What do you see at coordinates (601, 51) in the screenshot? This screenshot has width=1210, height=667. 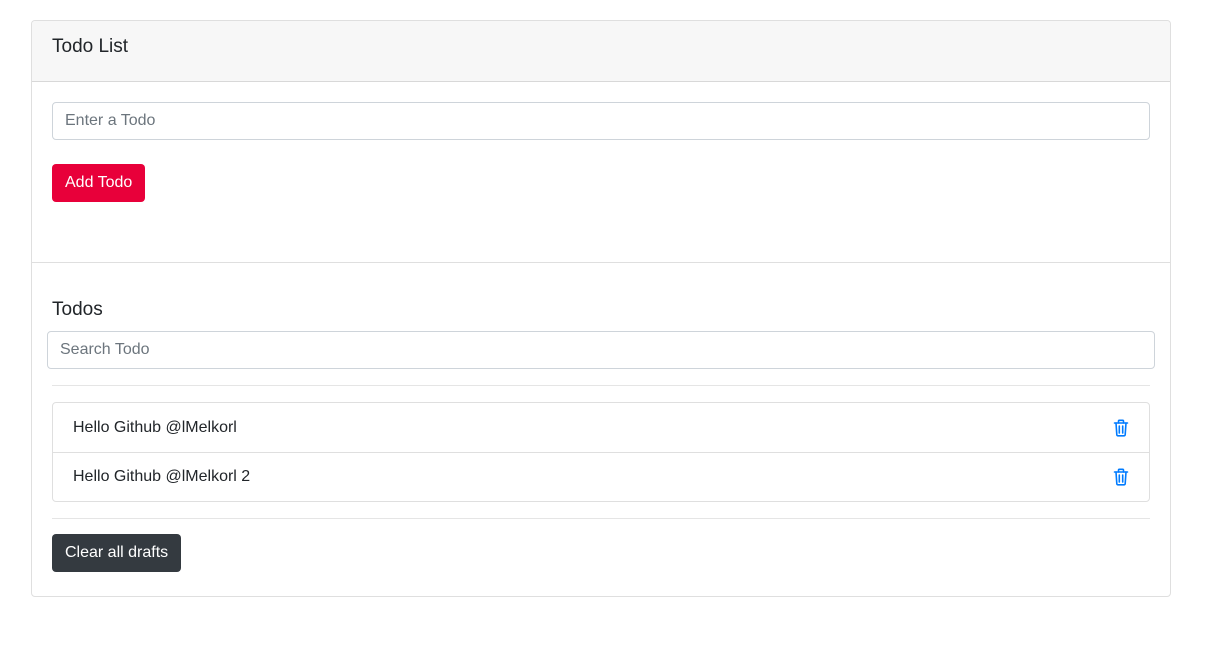 I see `card-header: Todo List` at bounding box center [601, 51].